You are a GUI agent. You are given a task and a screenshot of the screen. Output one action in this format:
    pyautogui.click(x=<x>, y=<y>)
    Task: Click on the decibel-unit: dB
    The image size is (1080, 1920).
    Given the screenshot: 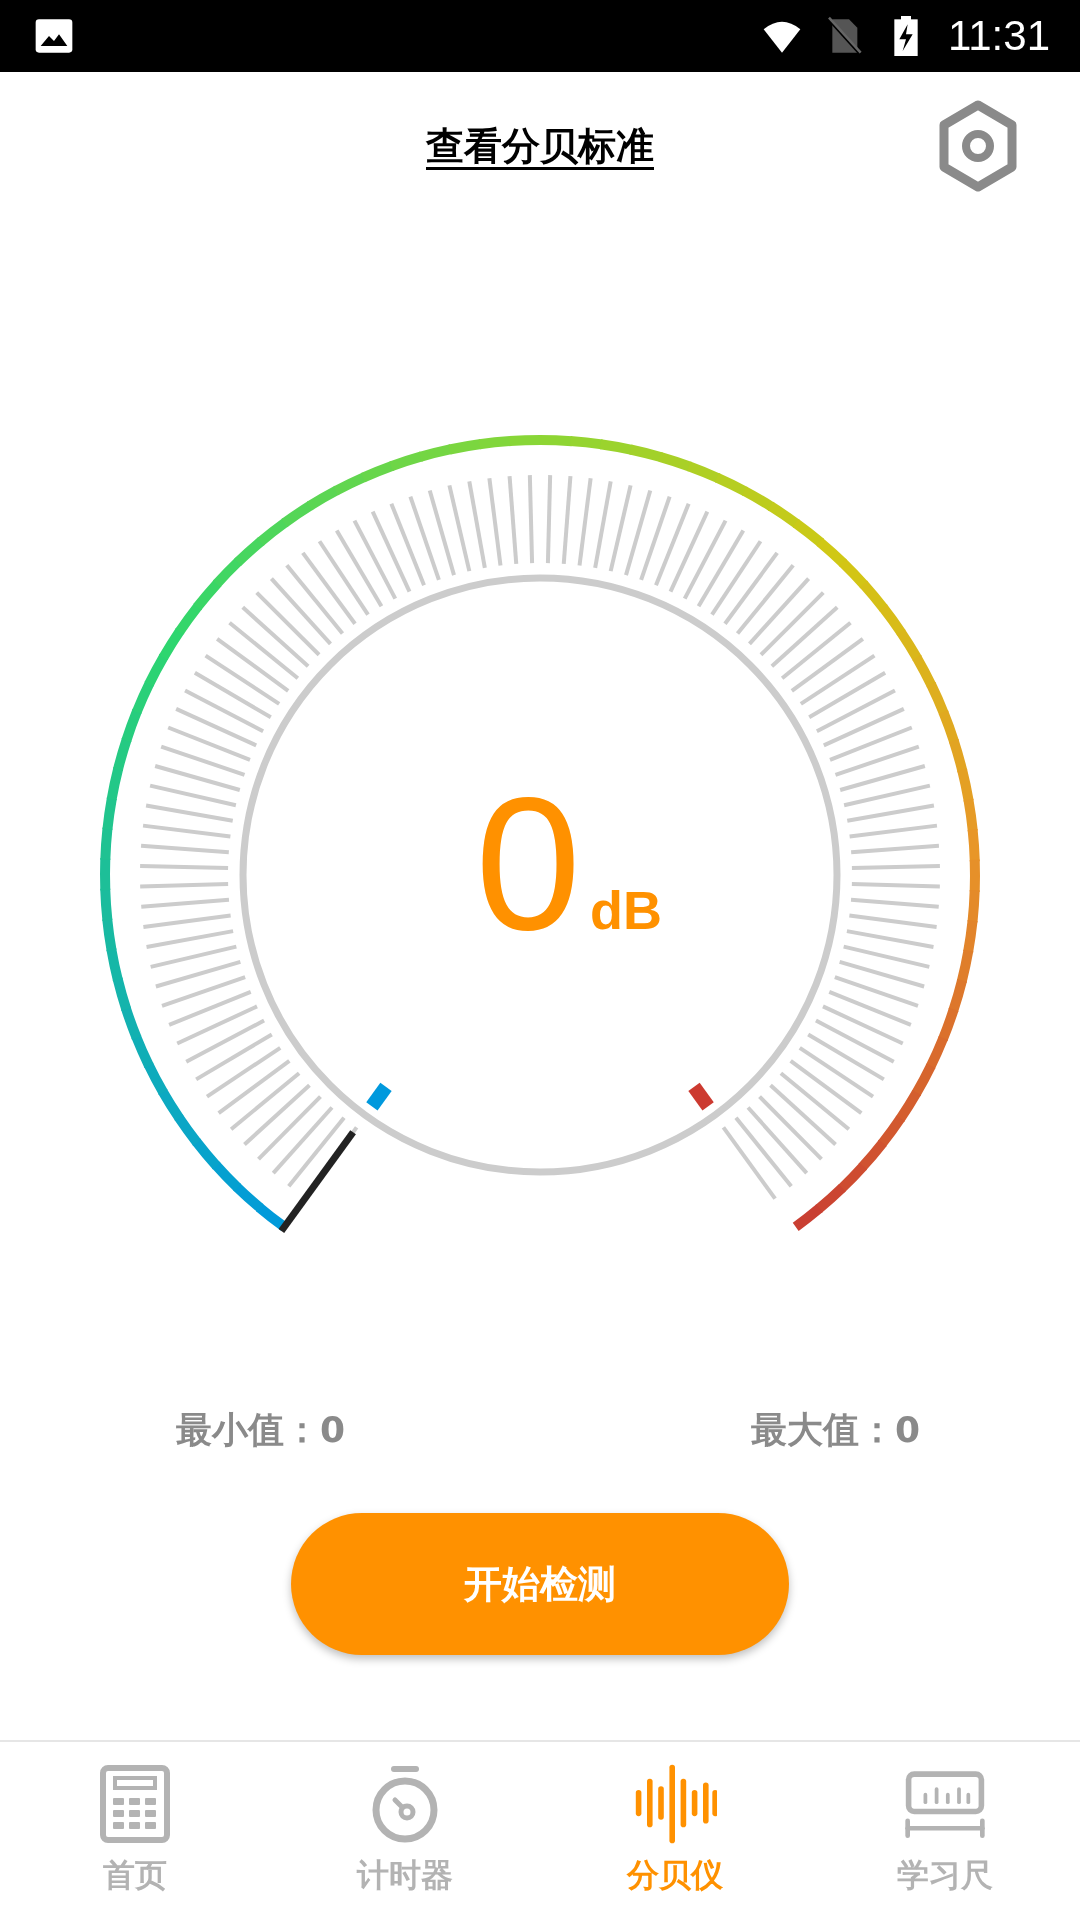 What is the action you would take?
    pyautogui.click(x=626, y=910)
    